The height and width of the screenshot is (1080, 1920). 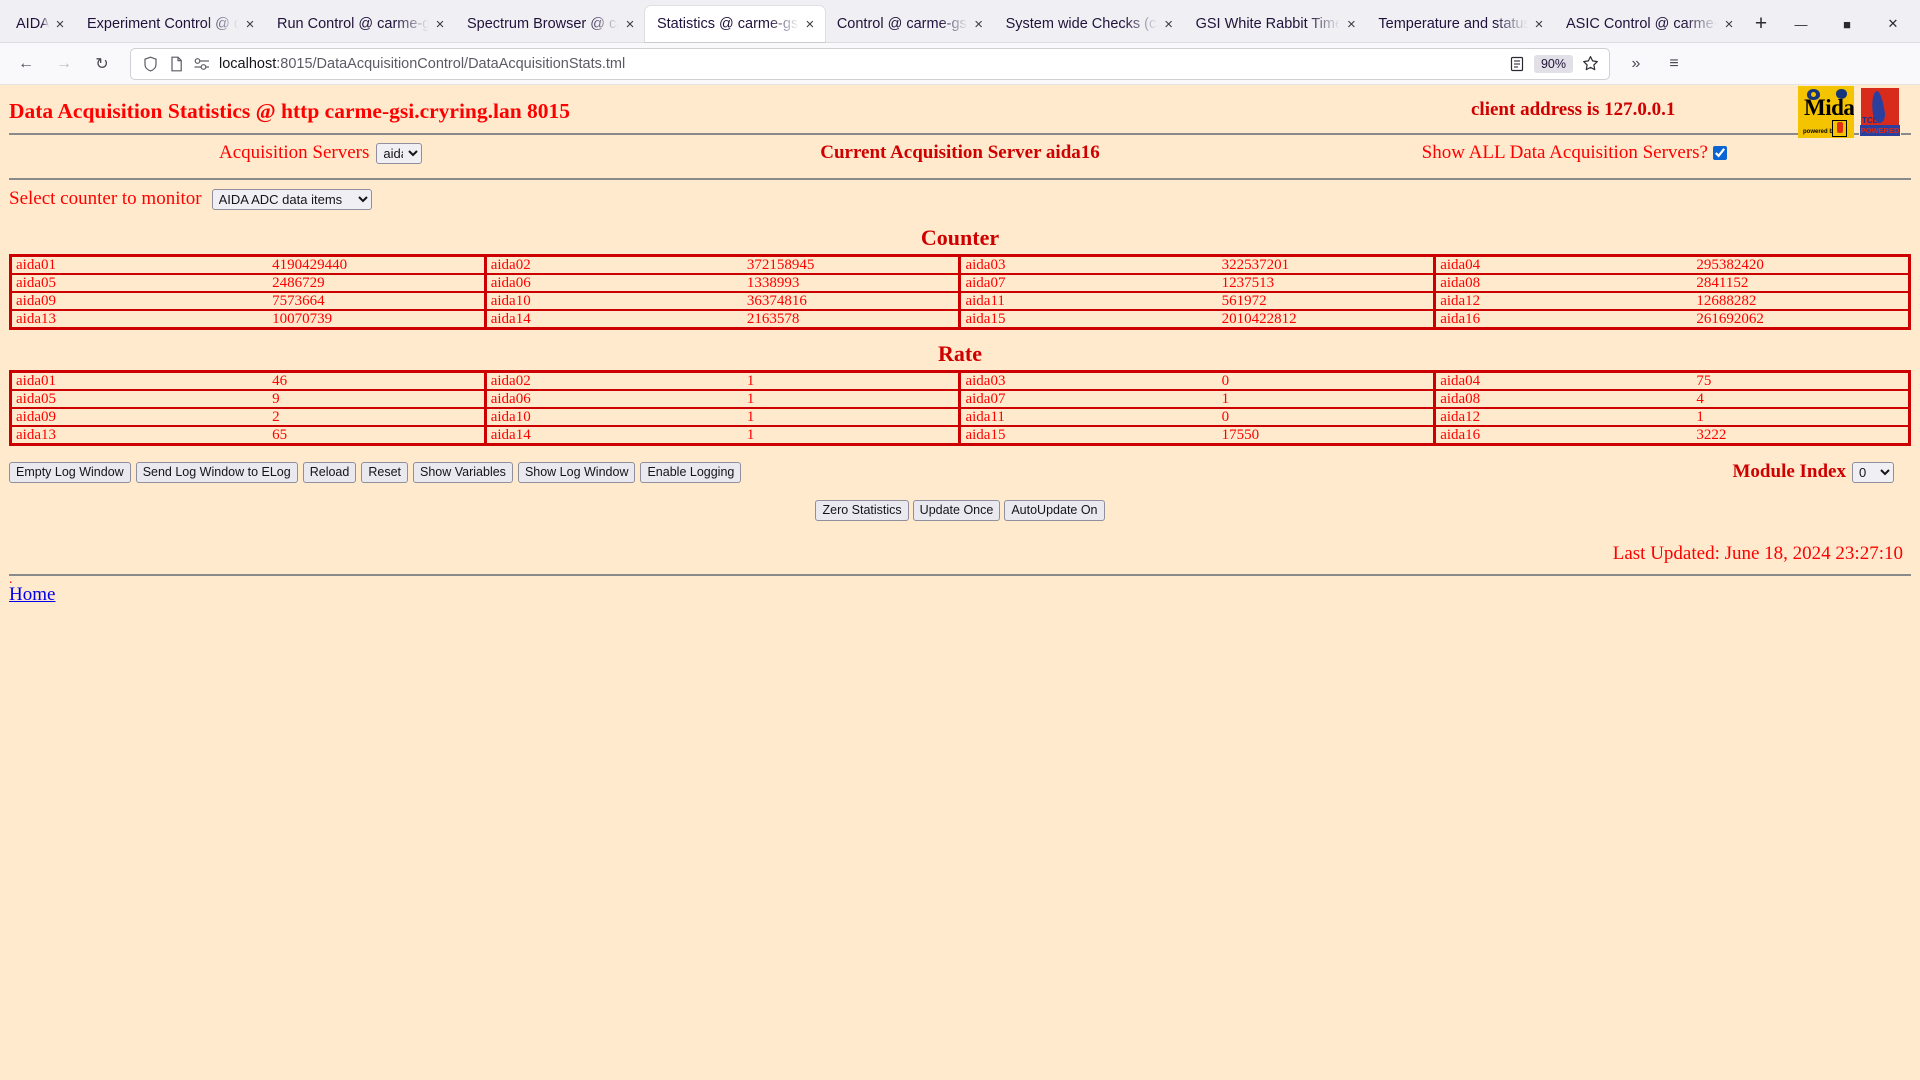 I want to click on browser-tab: Experiment Control @ carme-gsi×, so click(x=170, y=24).